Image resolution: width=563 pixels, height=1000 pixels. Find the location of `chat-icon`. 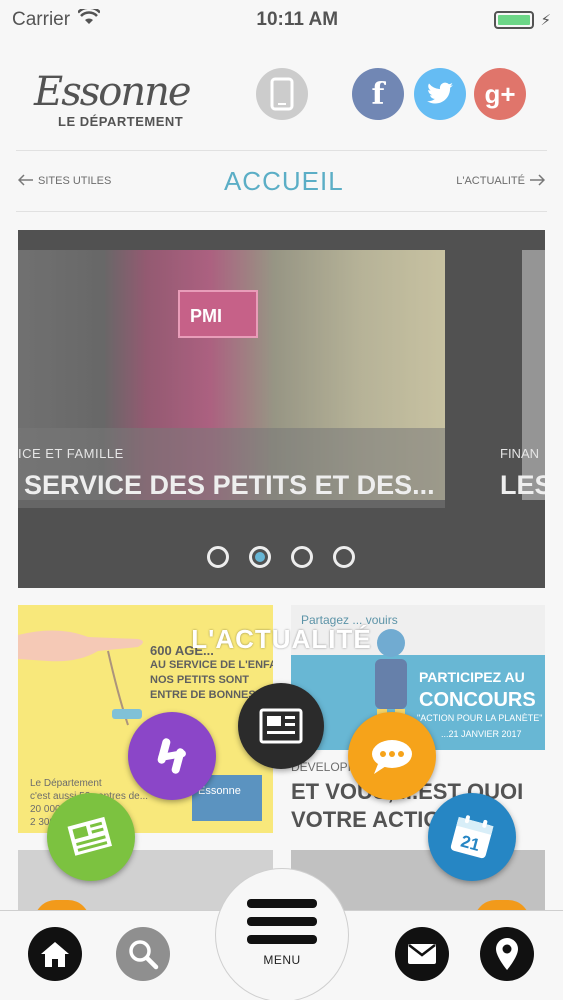

chat-icon is located at coordinates (392, 756).